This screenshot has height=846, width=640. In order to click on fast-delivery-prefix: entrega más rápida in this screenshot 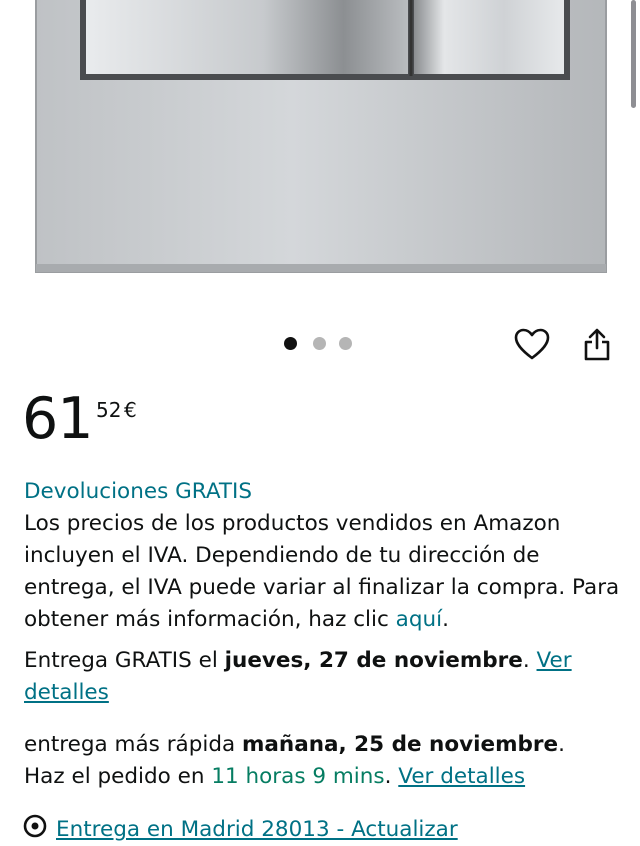, I will do `click(133, 744)`.